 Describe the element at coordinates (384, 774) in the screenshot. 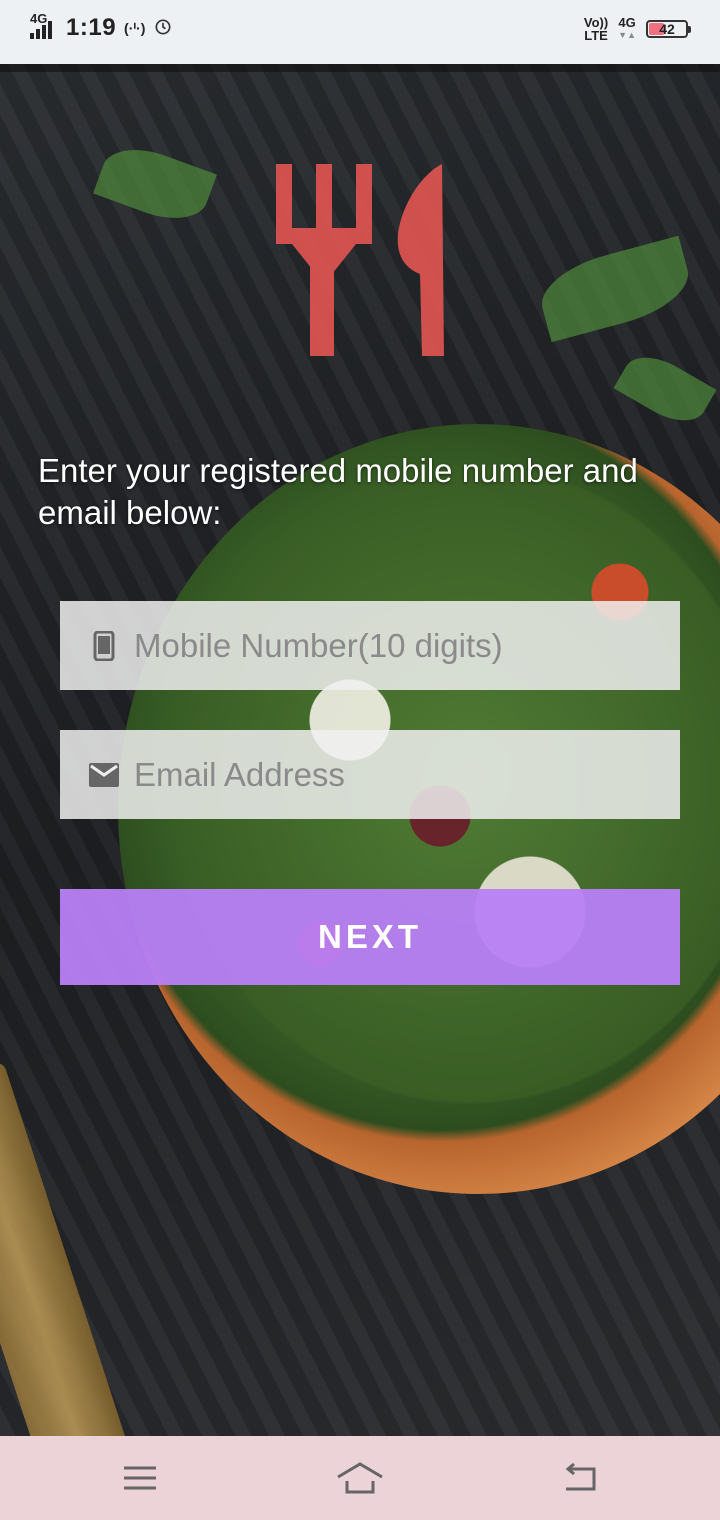

I see `email-input` at that location.